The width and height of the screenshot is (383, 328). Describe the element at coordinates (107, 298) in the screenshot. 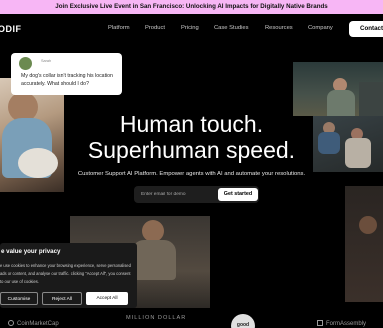

I see `accept-all-button: Accept All` at that location.